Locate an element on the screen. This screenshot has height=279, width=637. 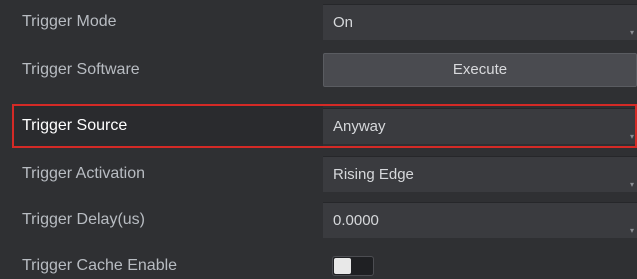
row-trigger-cache-enable: Trigger Cache Enable is located at coordinates (318, 261).